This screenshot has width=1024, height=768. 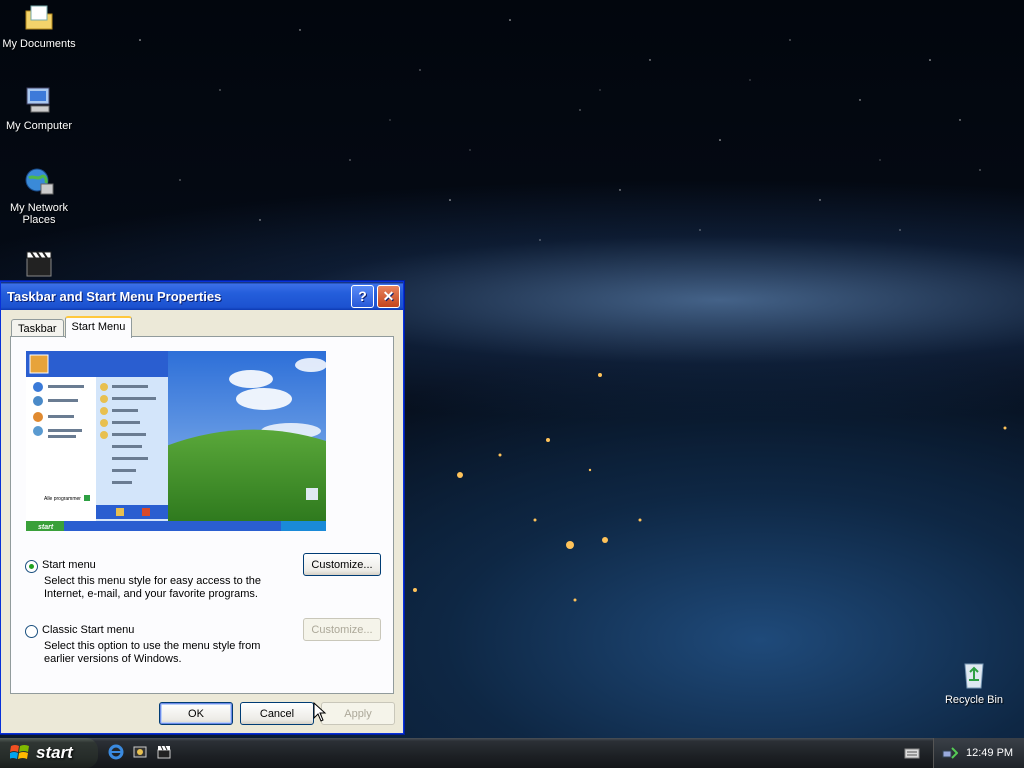 What do you see at coordinates (62, 499) in the screenshot?
I see `preview-all-programs: Alle programmer` at bounding box center [62, 499].